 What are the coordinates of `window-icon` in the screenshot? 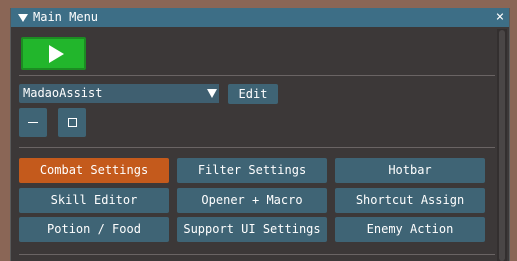 It's located at (72, 122).